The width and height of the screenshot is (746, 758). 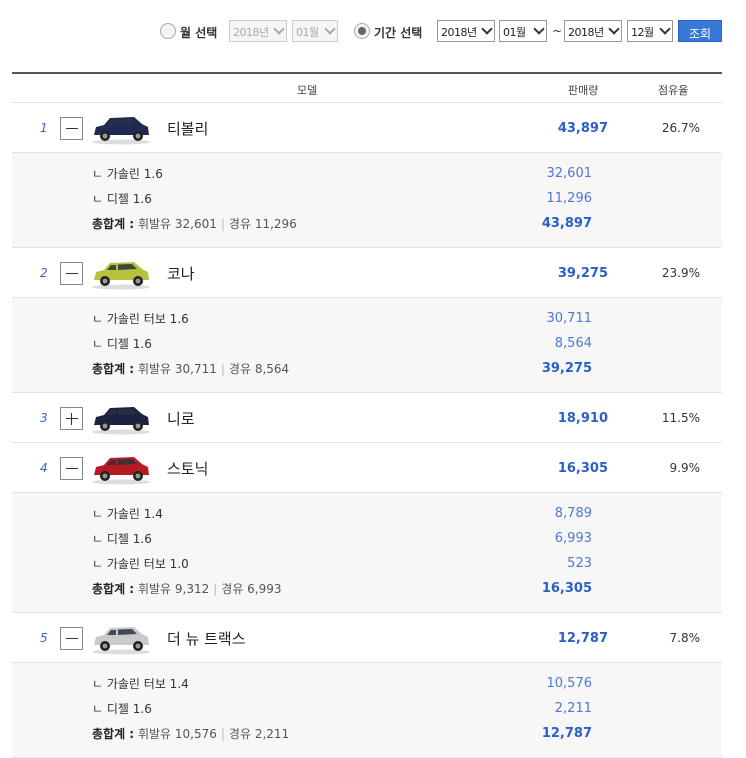 I want to click on sales-count: 16,305, so click(x=582, y=468).